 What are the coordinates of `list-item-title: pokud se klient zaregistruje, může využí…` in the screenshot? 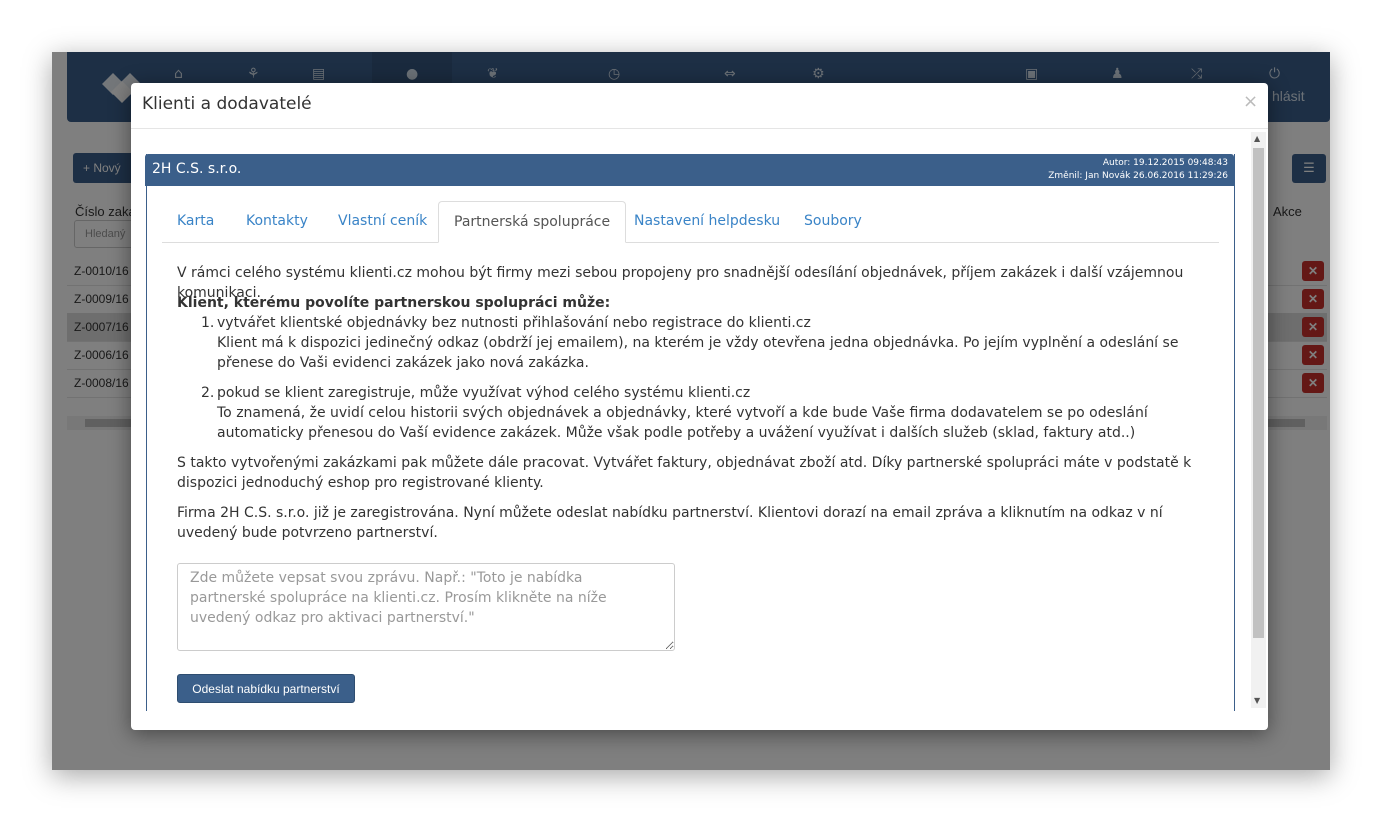 It's located at (484, 393).